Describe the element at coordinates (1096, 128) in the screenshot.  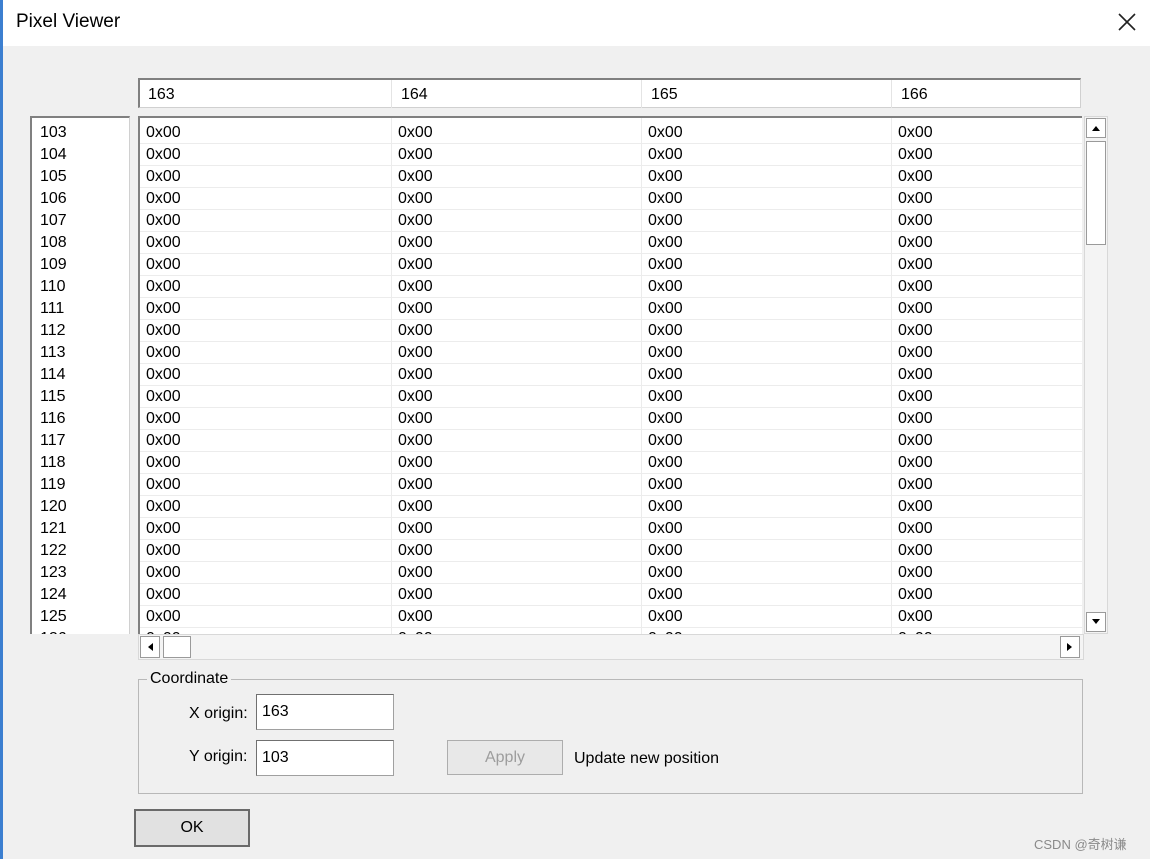
I see `scroll-up-button` at that location.